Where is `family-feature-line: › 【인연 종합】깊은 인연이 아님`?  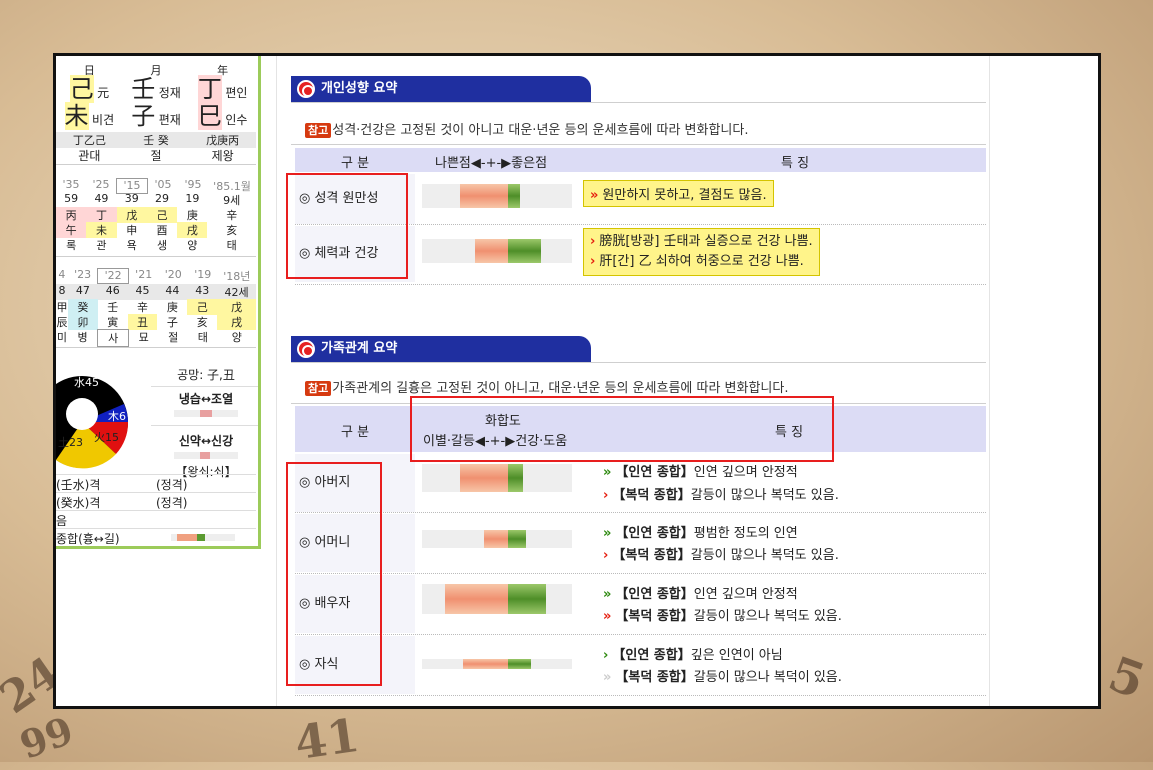
family-feature-line: › 【인연 종합】깊은 인연이 아님 is located at coordinates (693, 653).